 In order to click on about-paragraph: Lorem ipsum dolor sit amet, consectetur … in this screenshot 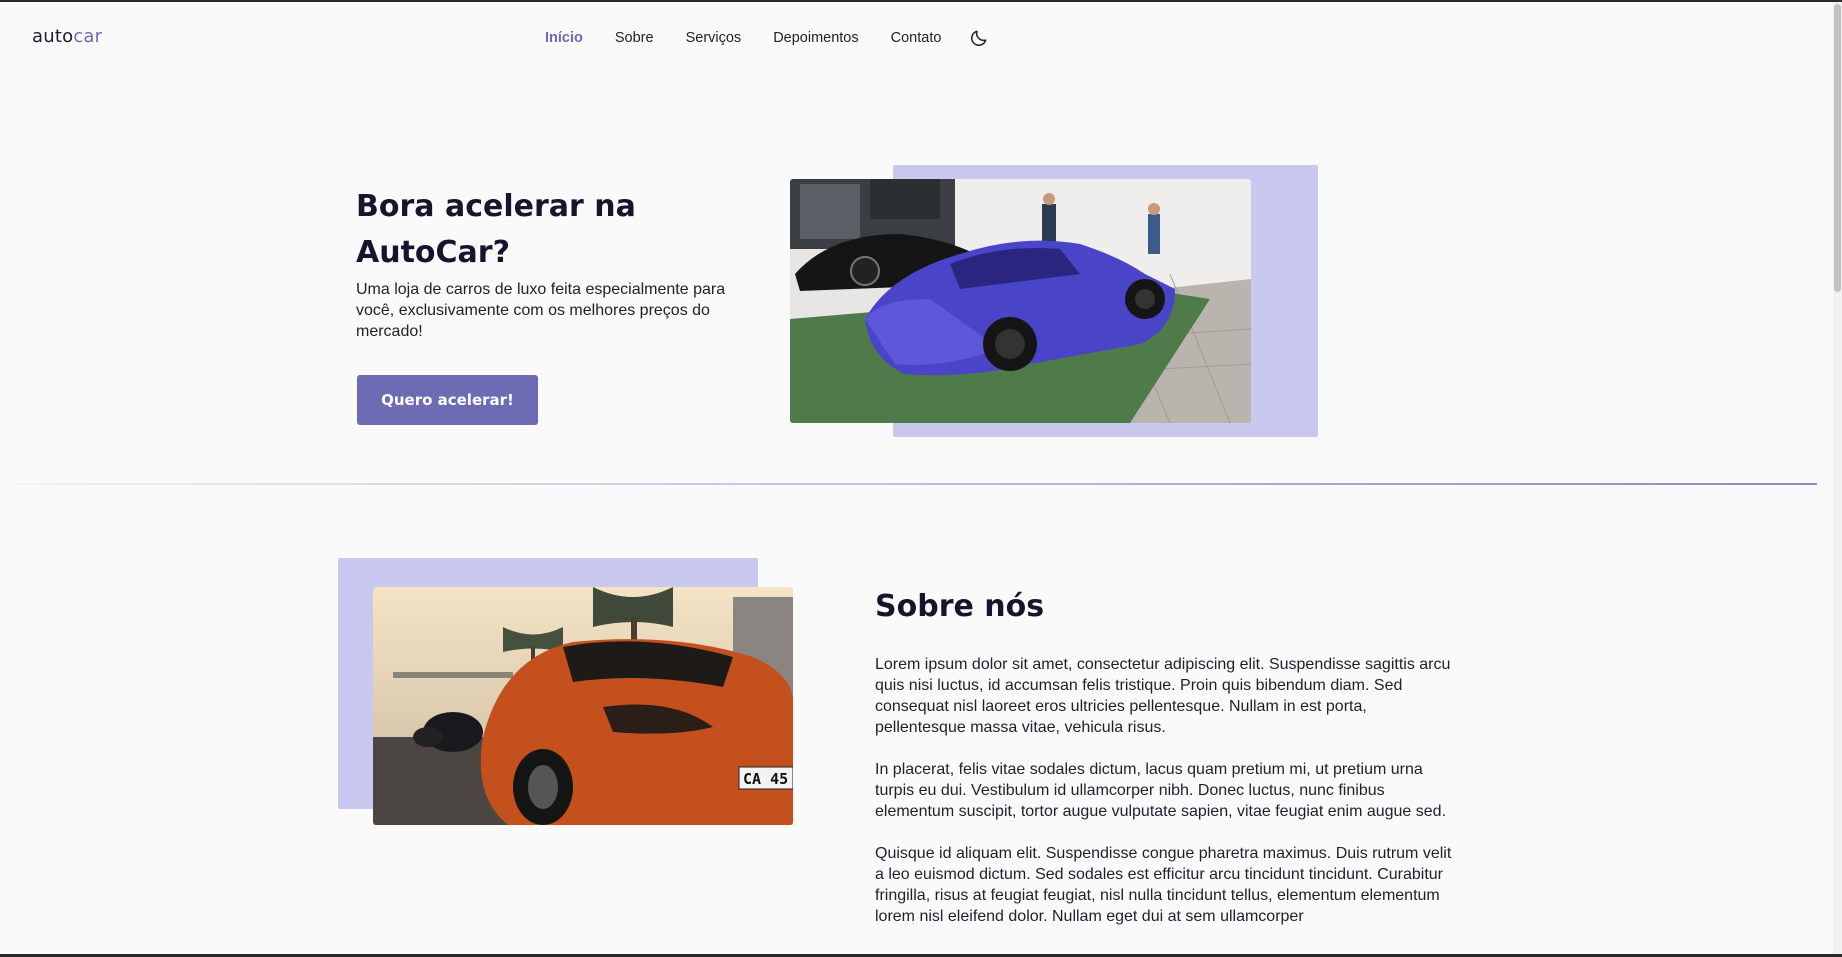, I will do `click(1163, 696)`.